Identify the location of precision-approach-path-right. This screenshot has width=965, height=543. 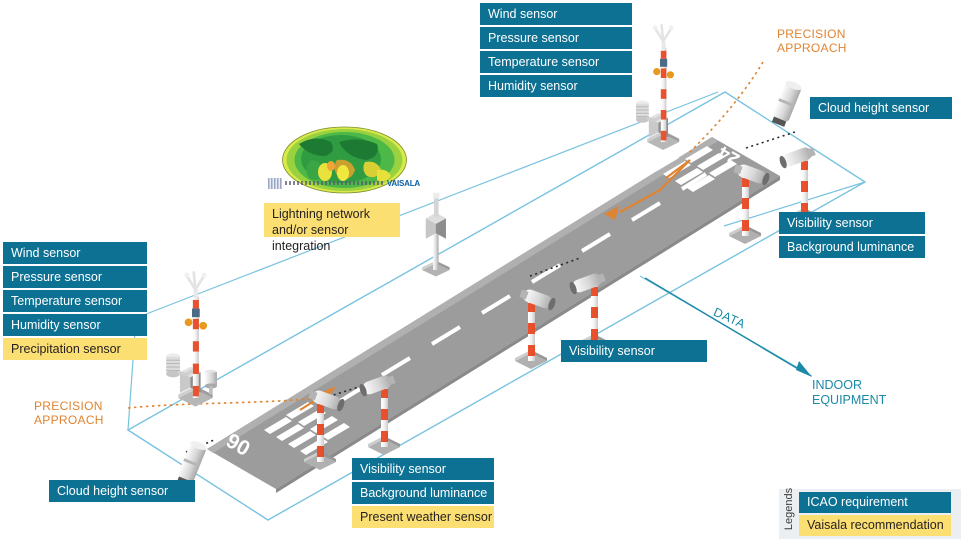
(726, 107).